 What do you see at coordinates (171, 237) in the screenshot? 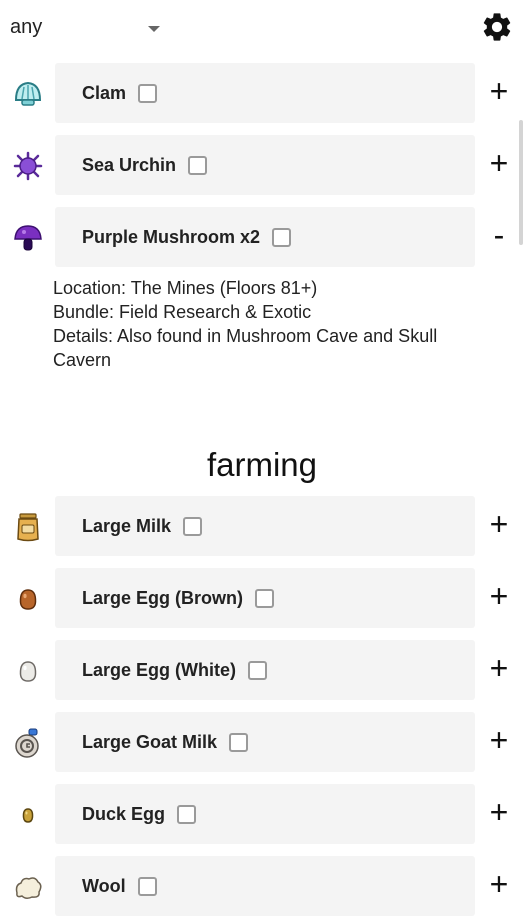
I see `item-label: Purple Mushroom x2` at bounding box center [171, 237].